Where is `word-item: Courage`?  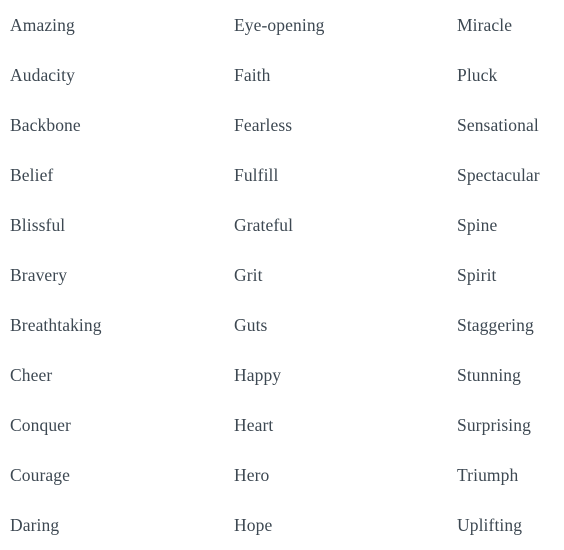 word-item: Courage is located at coordinates (40, 475).